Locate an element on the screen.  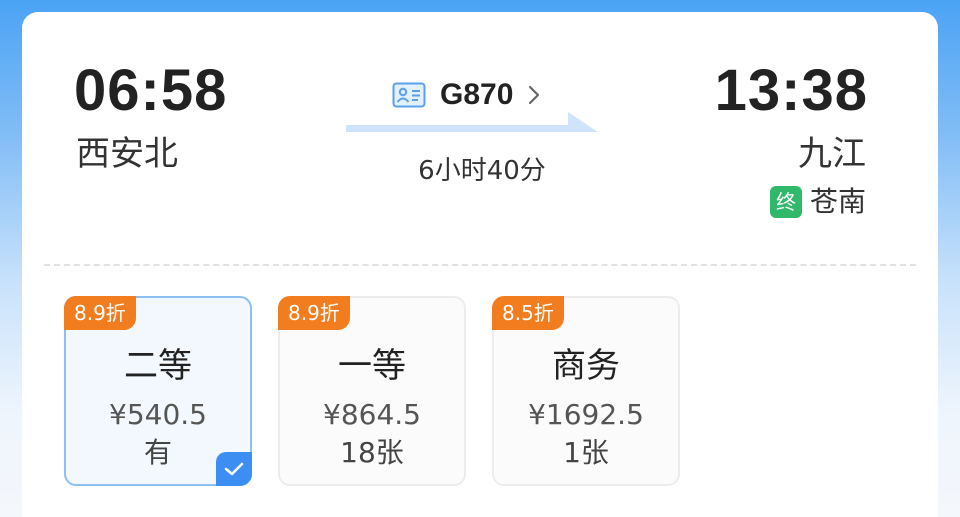
travel-duration: 6小时40分 is located at coordinates (482, 171).